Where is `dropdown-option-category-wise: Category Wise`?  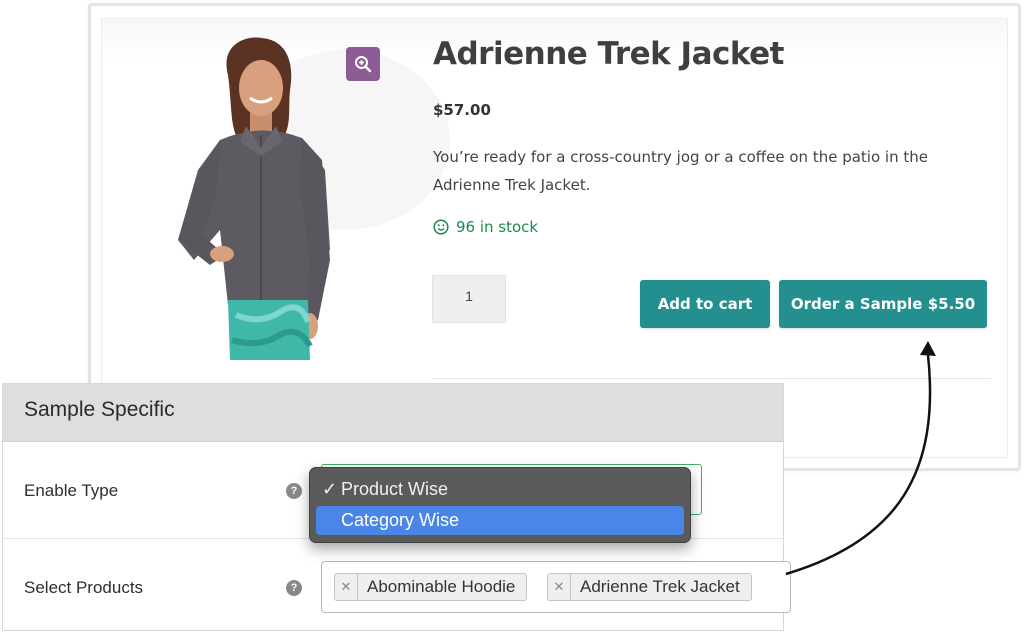 dropdown-option-category-wise: Category Wise is located at coordinates (500, 520).